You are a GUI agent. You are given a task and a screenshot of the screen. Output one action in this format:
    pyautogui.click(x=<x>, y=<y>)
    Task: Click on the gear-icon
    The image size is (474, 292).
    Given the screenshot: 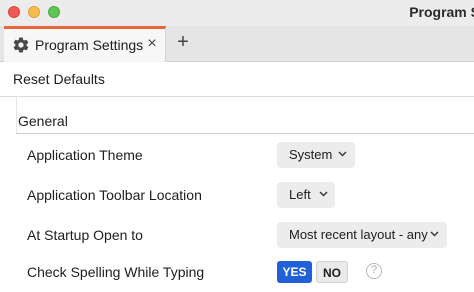 What is the action you would take?
    pyautogui.click(x=21, y=45)
    